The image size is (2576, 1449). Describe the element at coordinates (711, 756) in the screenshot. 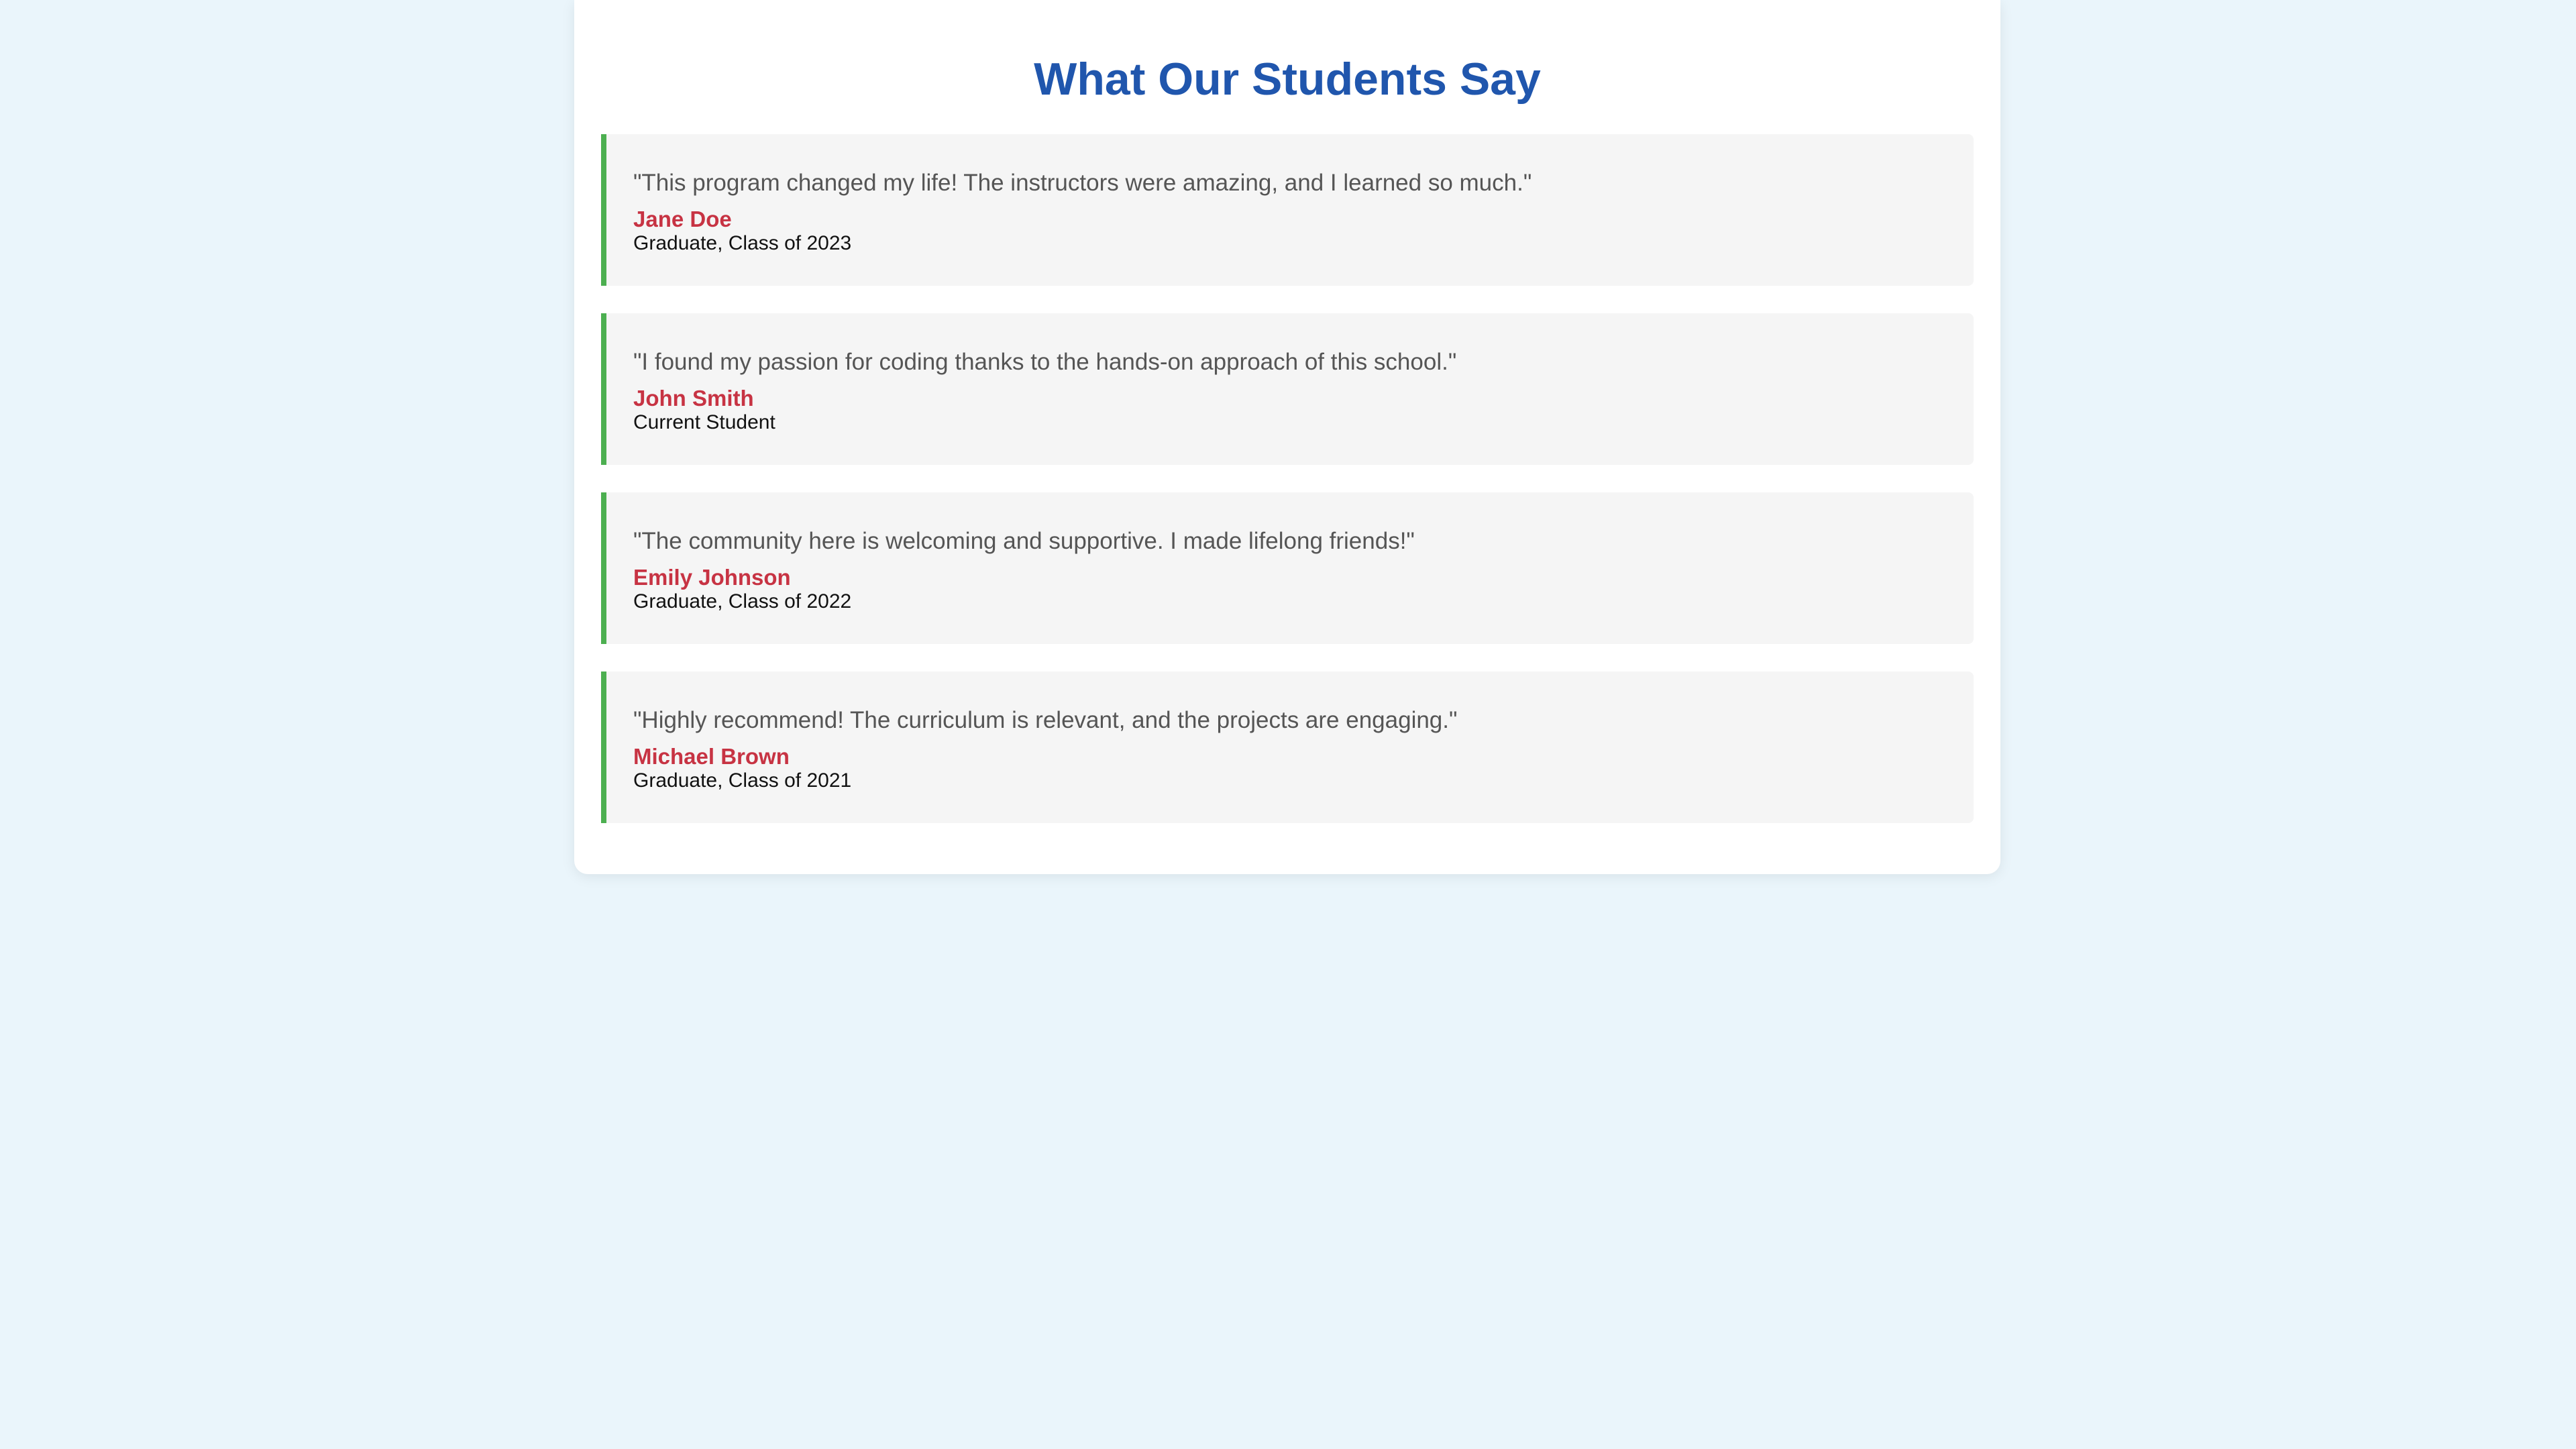

I see `testimonial-author: Michael Brown` at that location.